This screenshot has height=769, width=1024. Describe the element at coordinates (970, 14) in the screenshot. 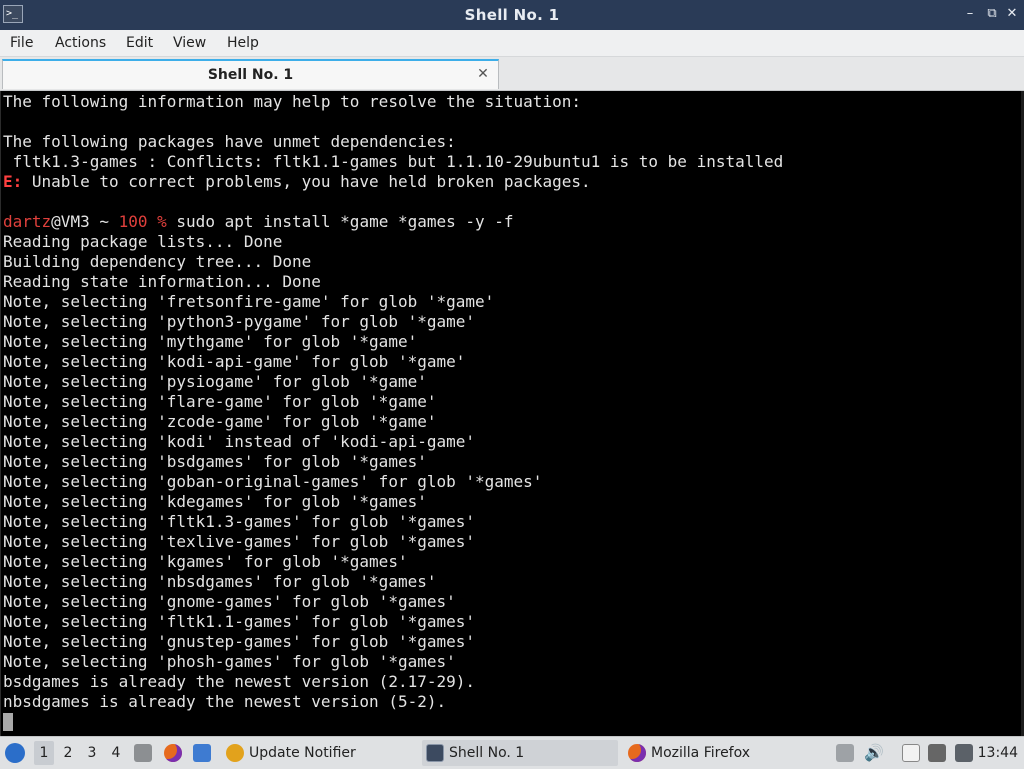

I see `minimize-icon: –` at that location.